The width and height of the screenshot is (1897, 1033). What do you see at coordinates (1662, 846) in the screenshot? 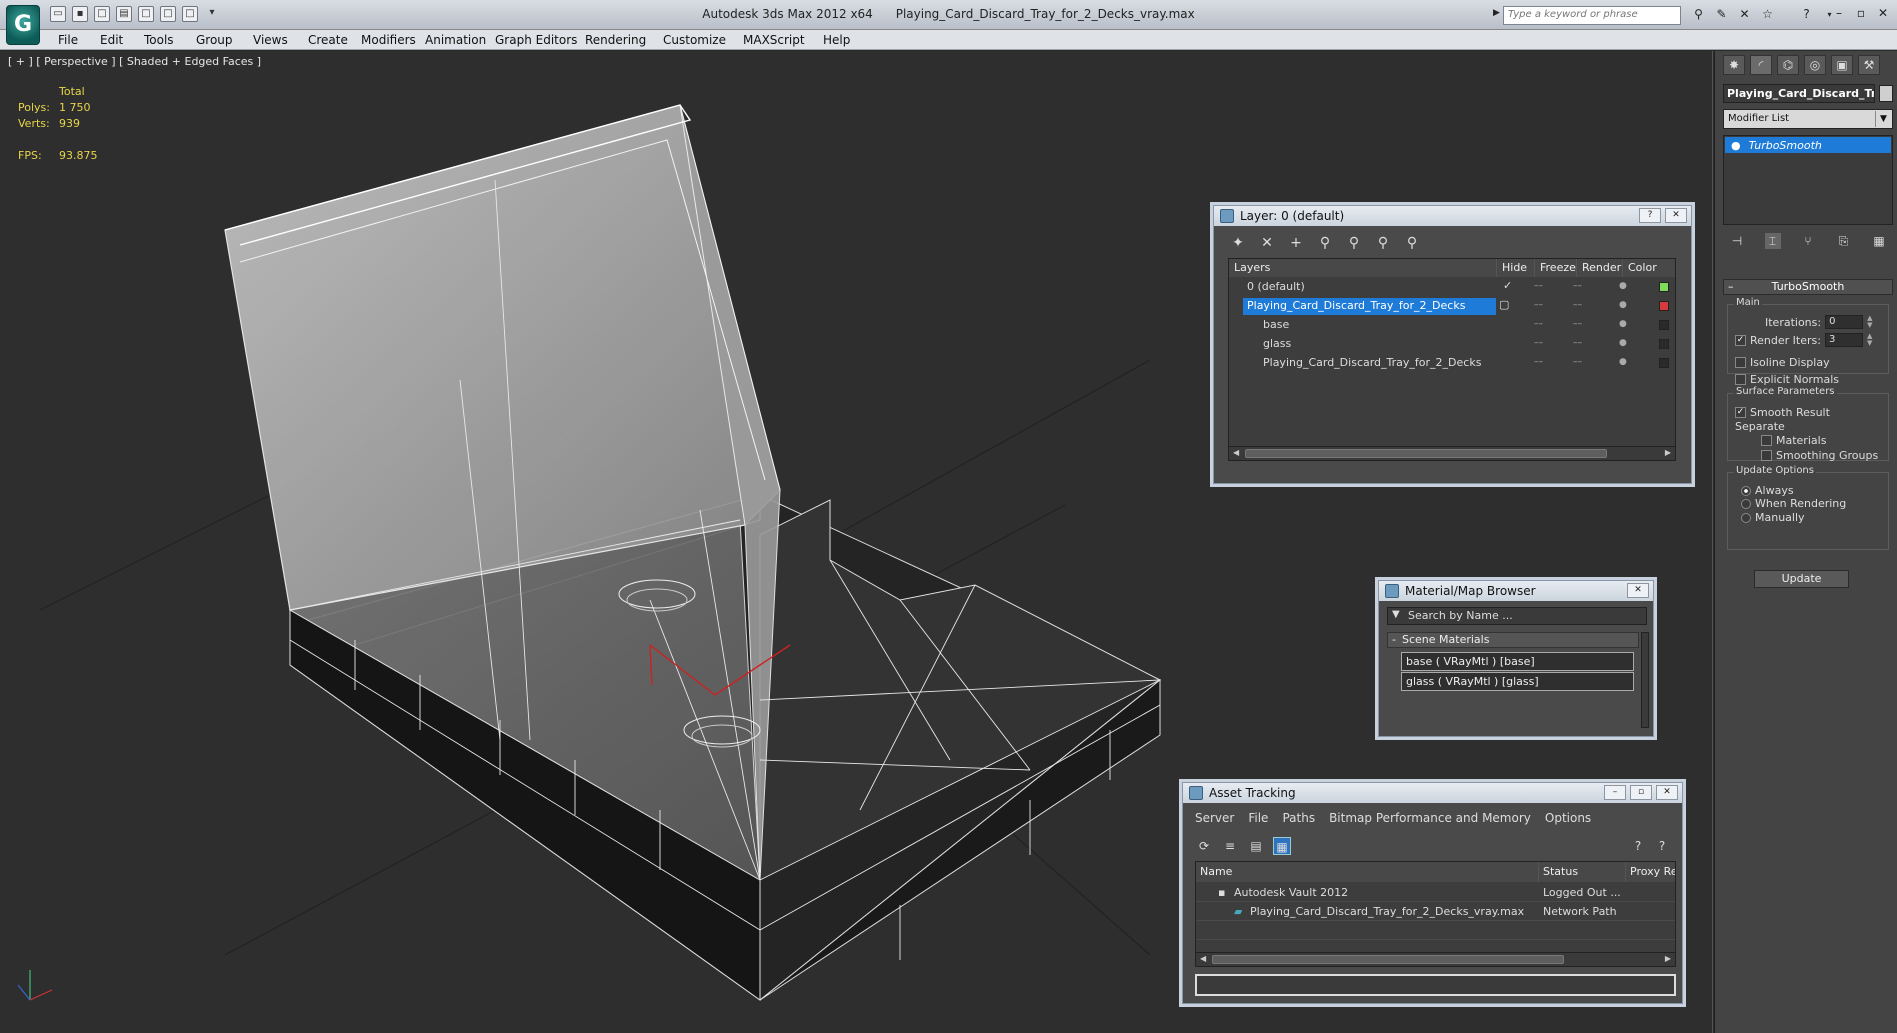
I see `context-help-icon: ?` at bounding box center [1662, 846].